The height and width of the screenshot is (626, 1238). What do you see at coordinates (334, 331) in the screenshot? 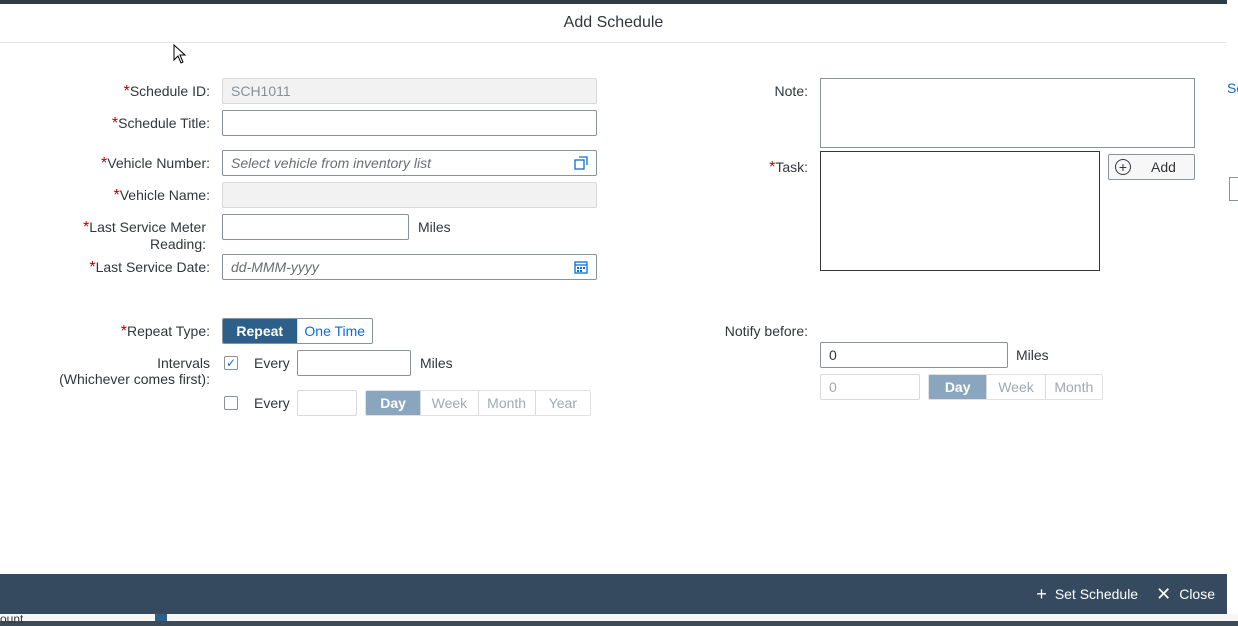
I see `one-time-option: One Time` at bounding box center [334, 331].